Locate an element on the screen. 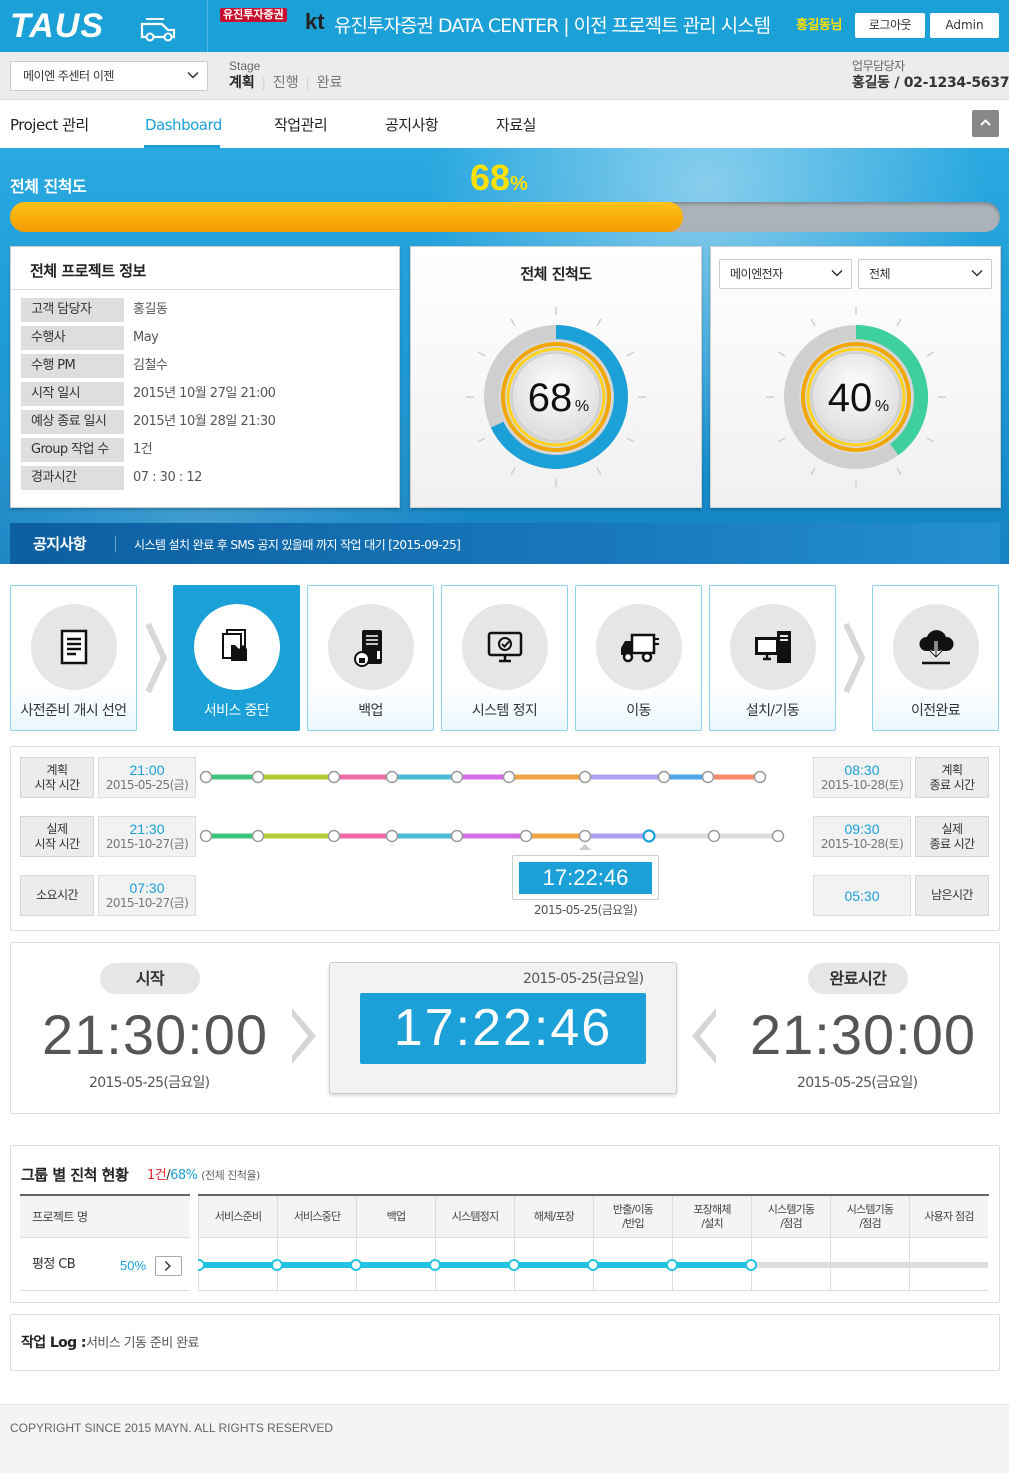 The height and width of the screenshot is (1473, 1009). collapse-button is located at coordinates (985, 123).